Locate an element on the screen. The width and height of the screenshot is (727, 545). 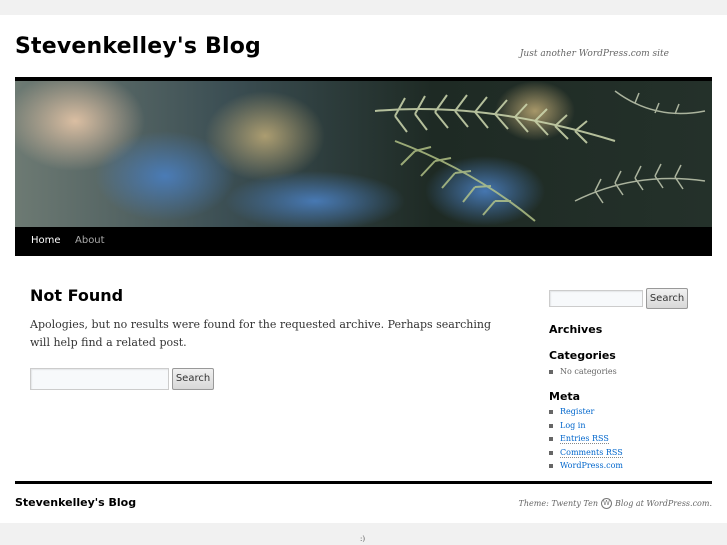
stats-smiley: :) is located at coordinates (363, 539).